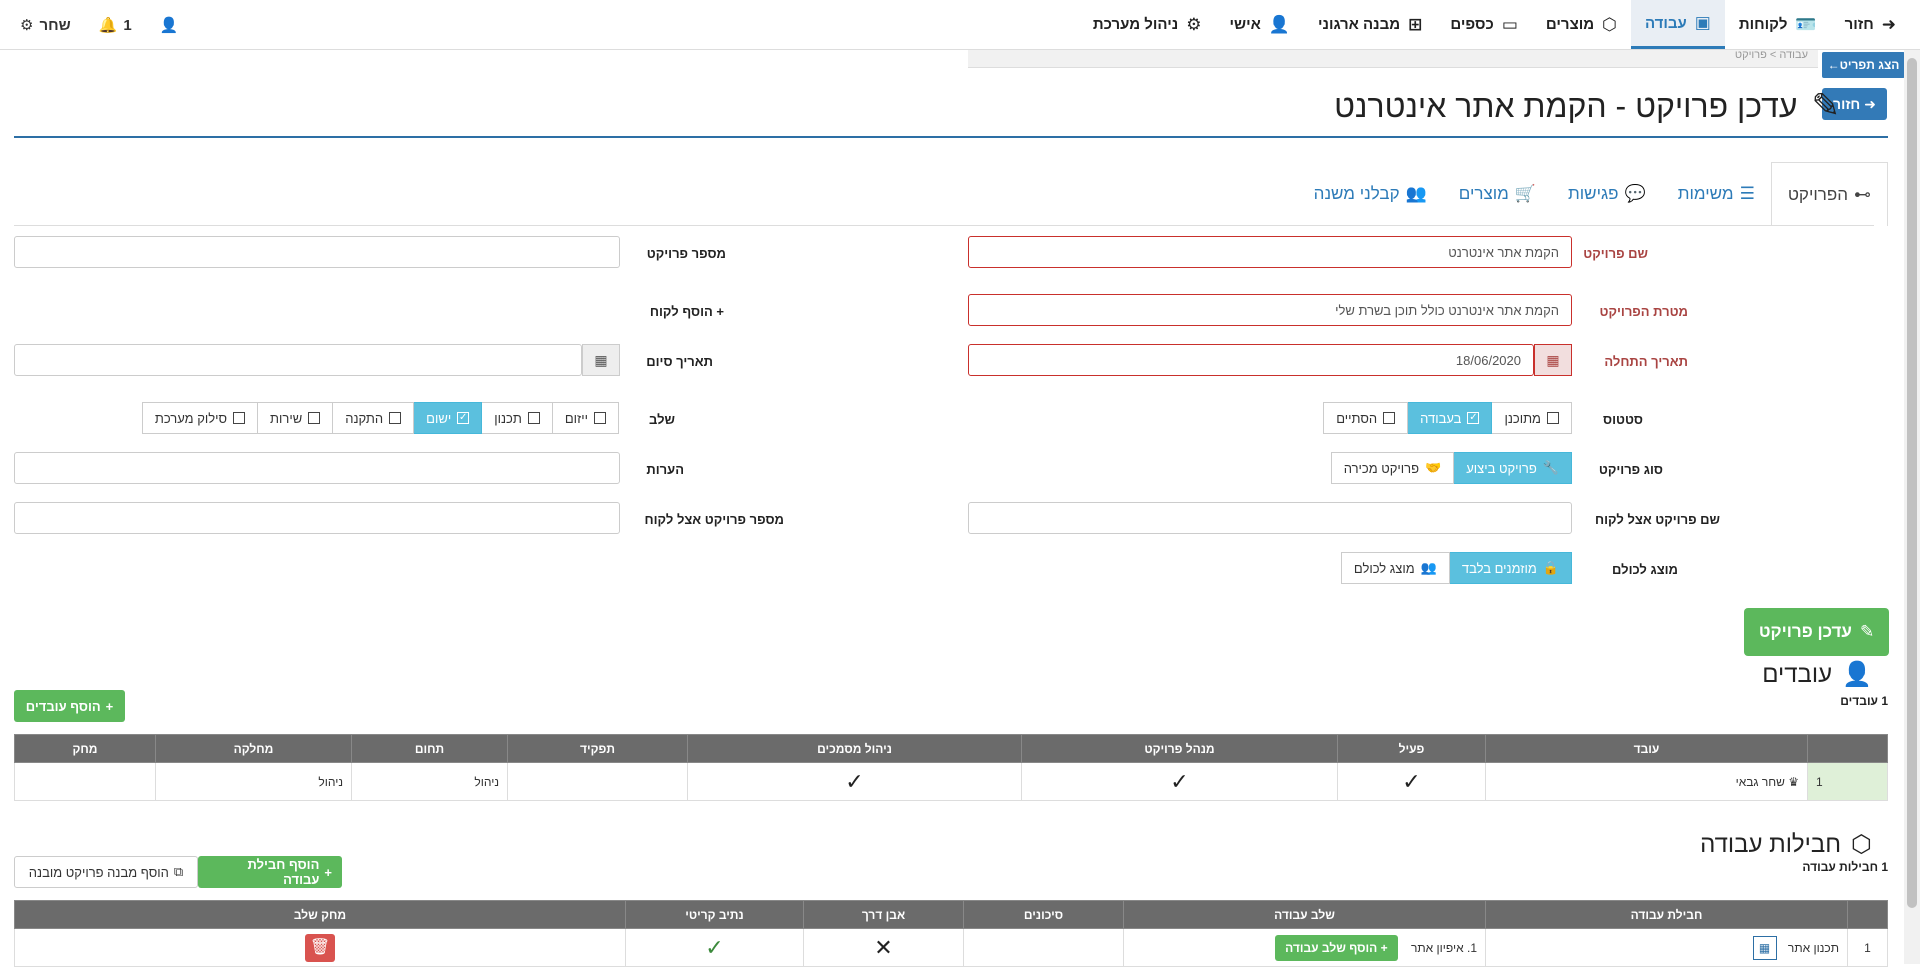 The height and width of the screenshot is (967, 1920). I want to click on sitemap-icon: ⊞, so click(1415, 24).